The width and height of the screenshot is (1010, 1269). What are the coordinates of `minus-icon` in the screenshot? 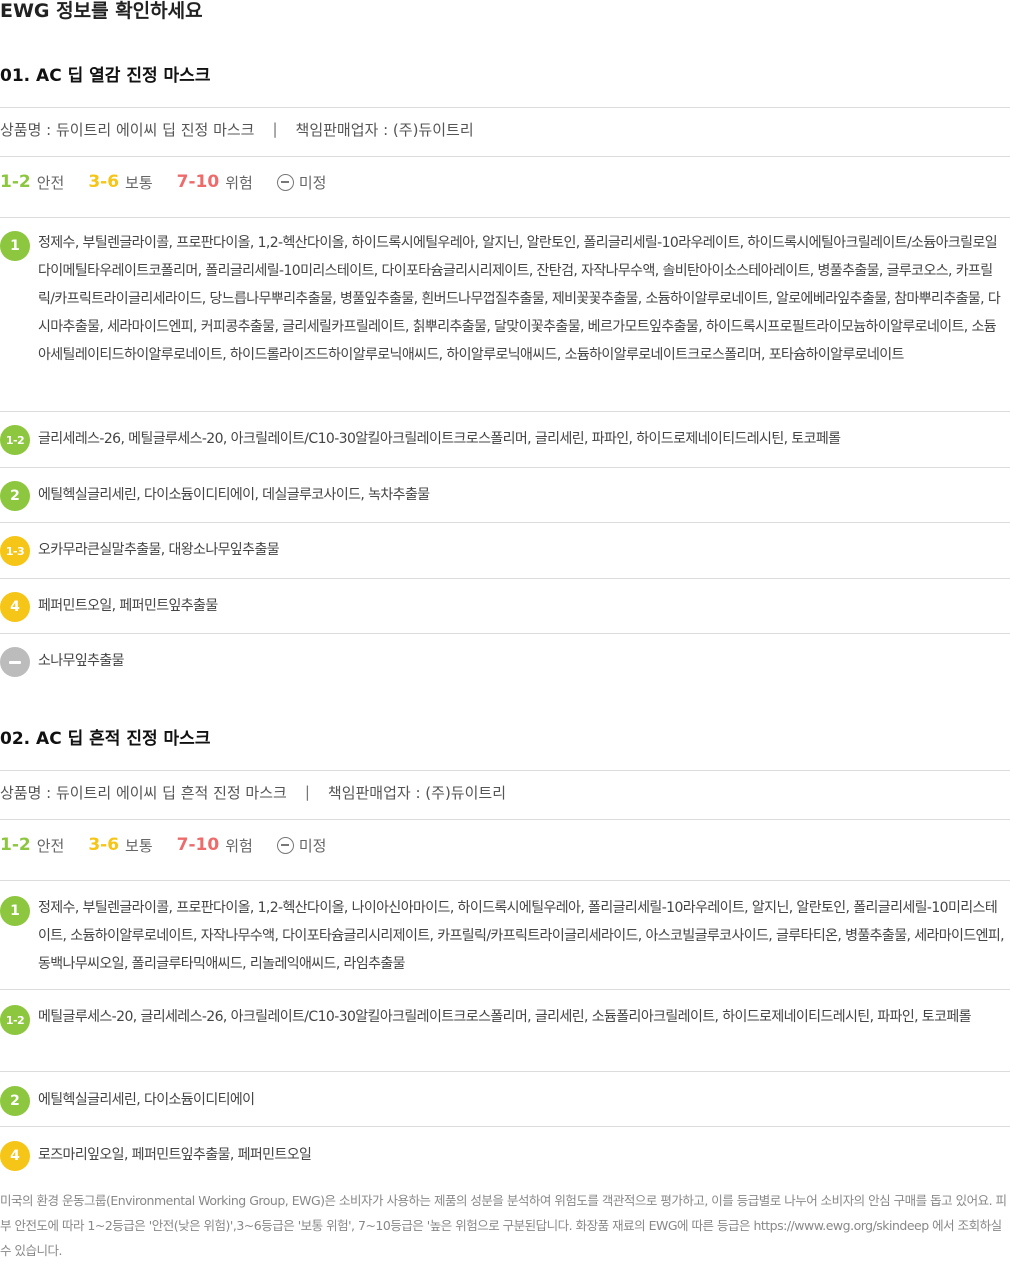 It's located at (15, 662).